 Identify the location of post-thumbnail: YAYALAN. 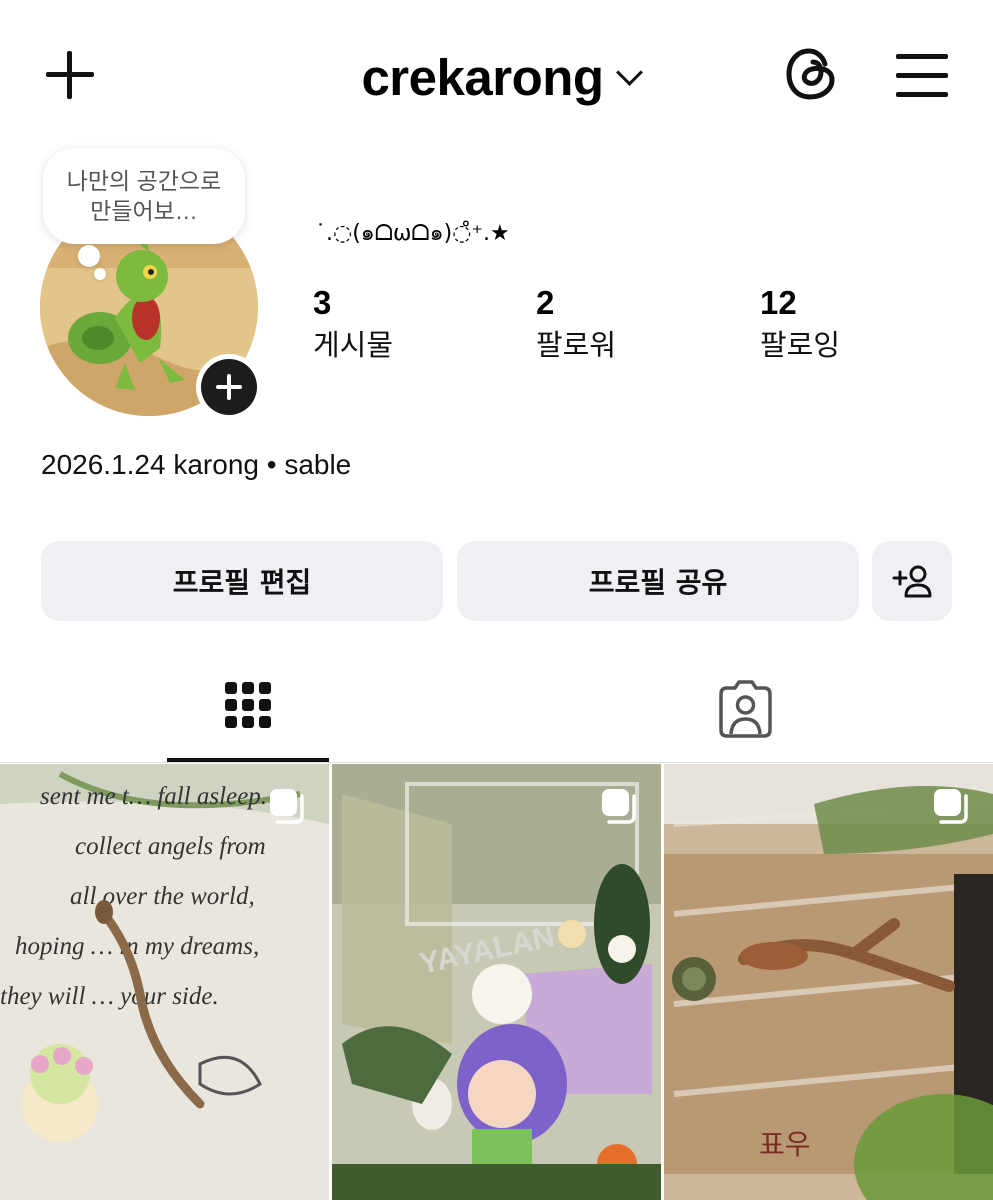
(496, 982).